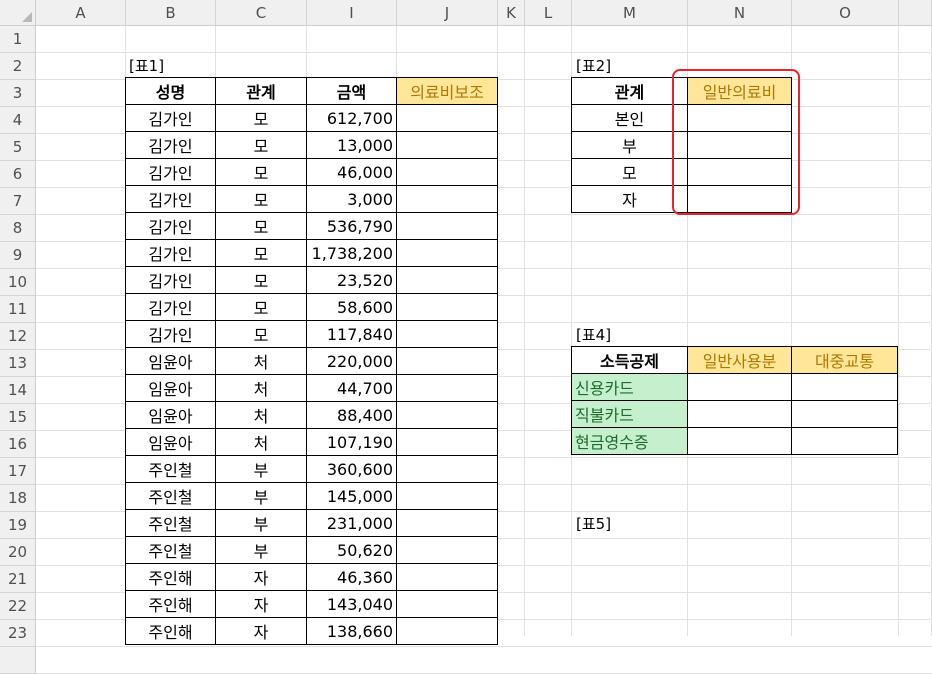  I want to click on column-header: M, so click(630, 13).